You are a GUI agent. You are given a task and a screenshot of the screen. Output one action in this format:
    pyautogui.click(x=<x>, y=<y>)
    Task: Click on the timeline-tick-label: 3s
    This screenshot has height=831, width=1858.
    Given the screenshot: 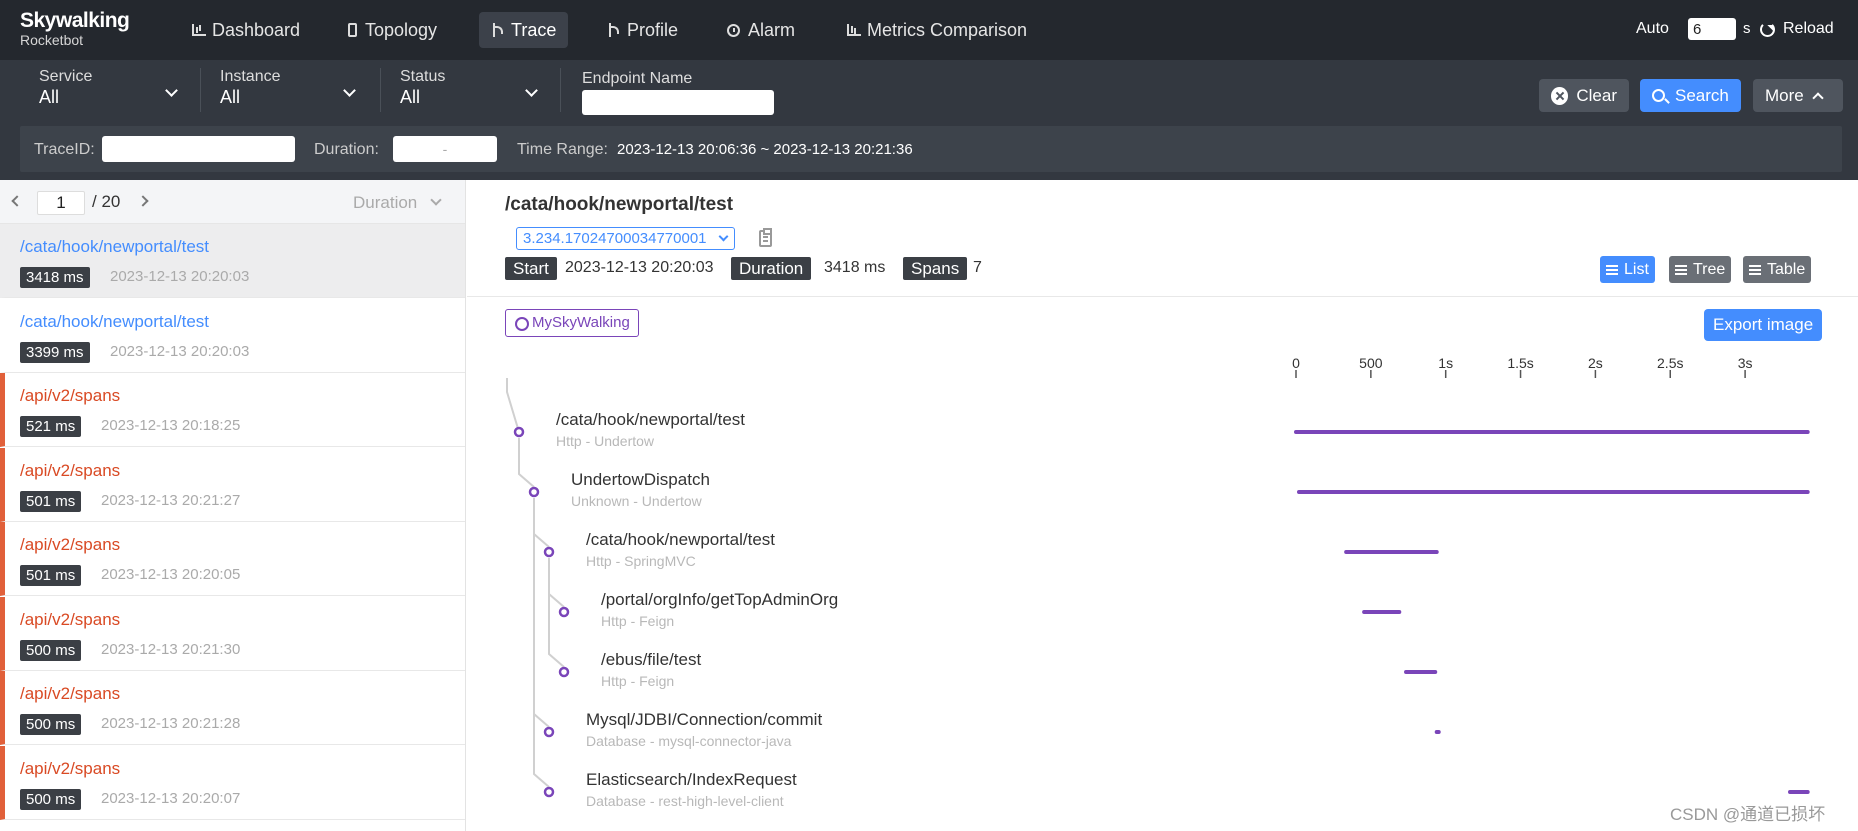 What is the action you would take?
    pyautogui.click(x=1745, y=363)
    